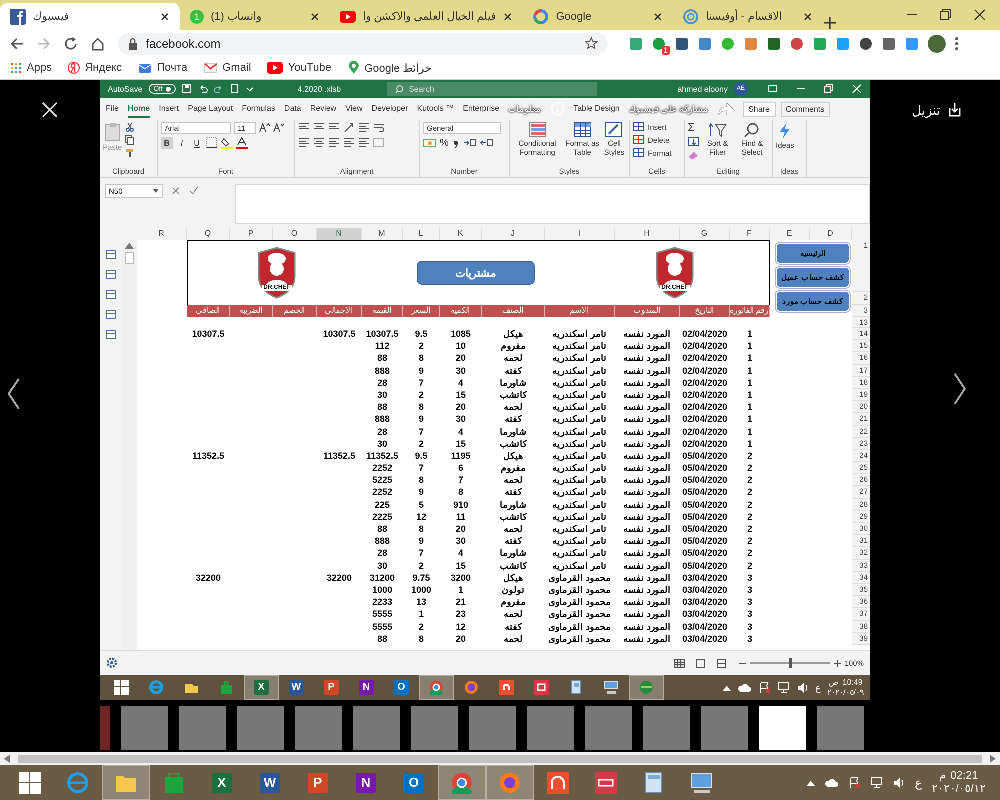 The width and height of the screenshot is (1000, 800). Describe the element at coordinates (487, 143) in the screenshot. I see `decrease-decimal-icon` at that location.